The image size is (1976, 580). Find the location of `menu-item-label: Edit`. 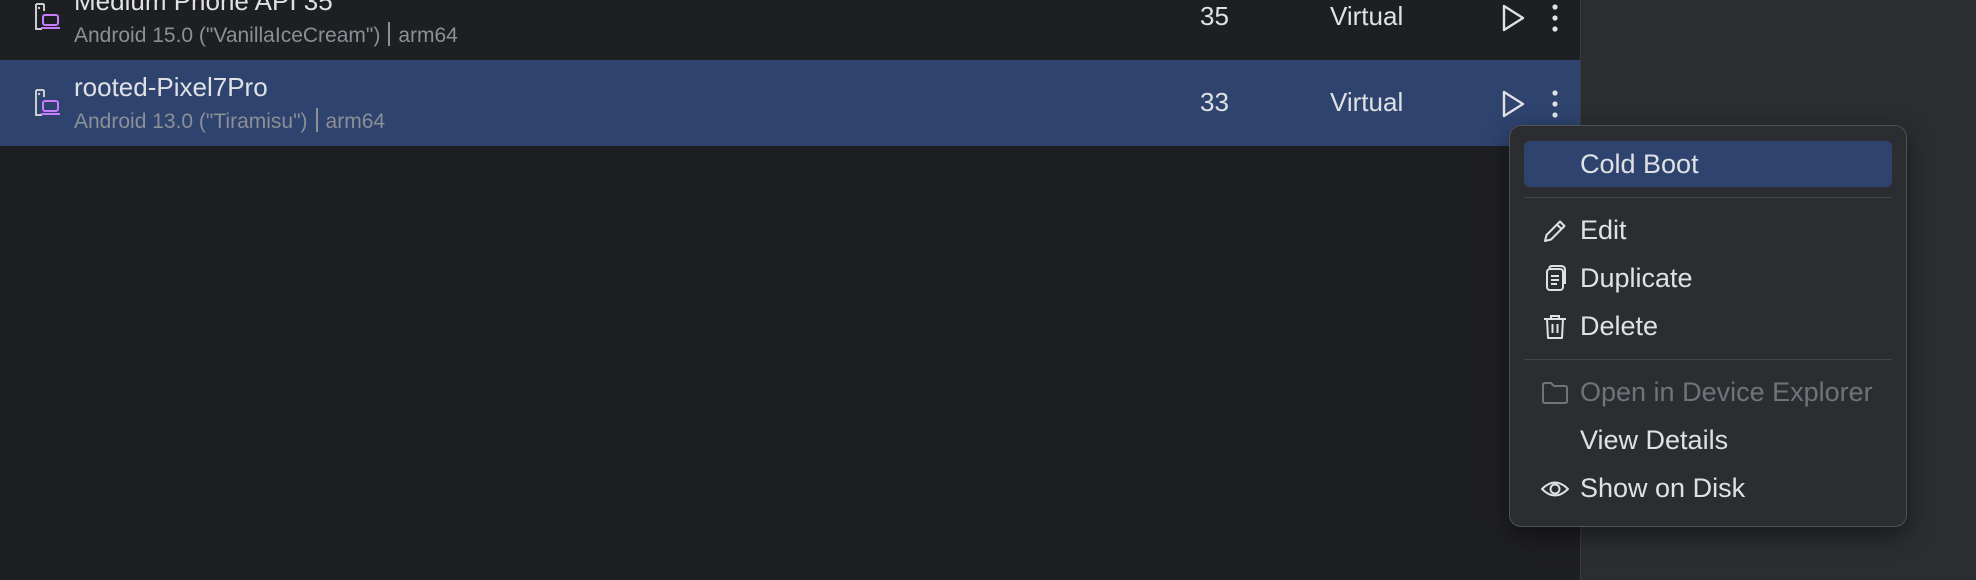

menu-item-label: Edit is located at coordinates (1603, 230).